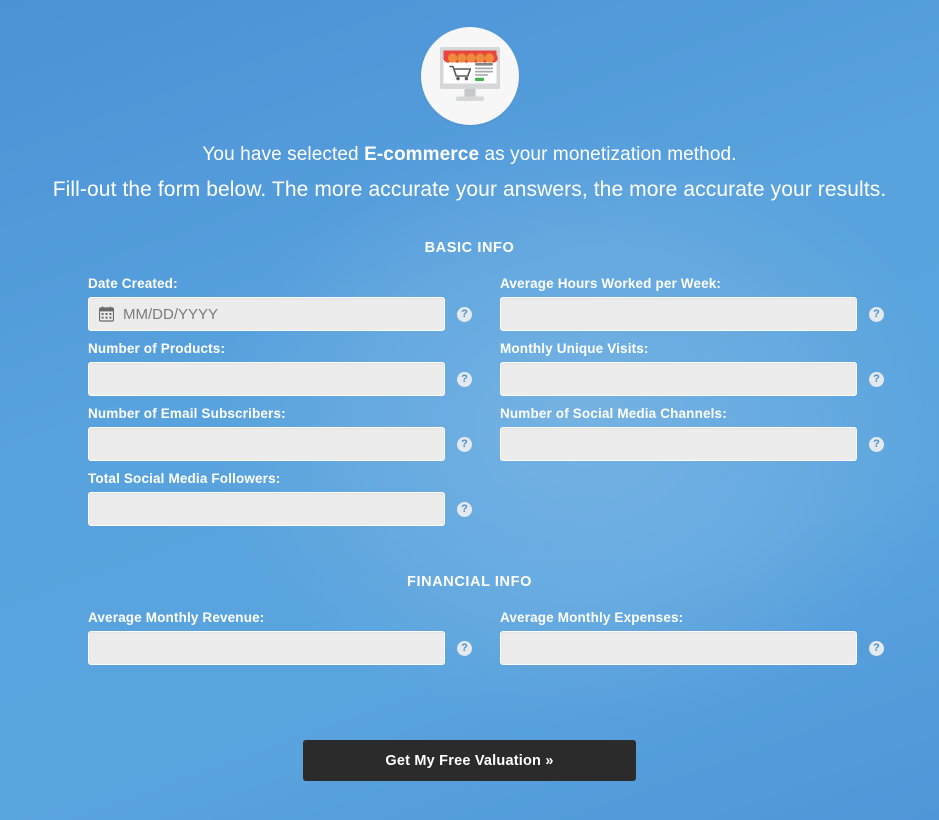  I want to click on input-row-date-created: ?, so click(294, 314).